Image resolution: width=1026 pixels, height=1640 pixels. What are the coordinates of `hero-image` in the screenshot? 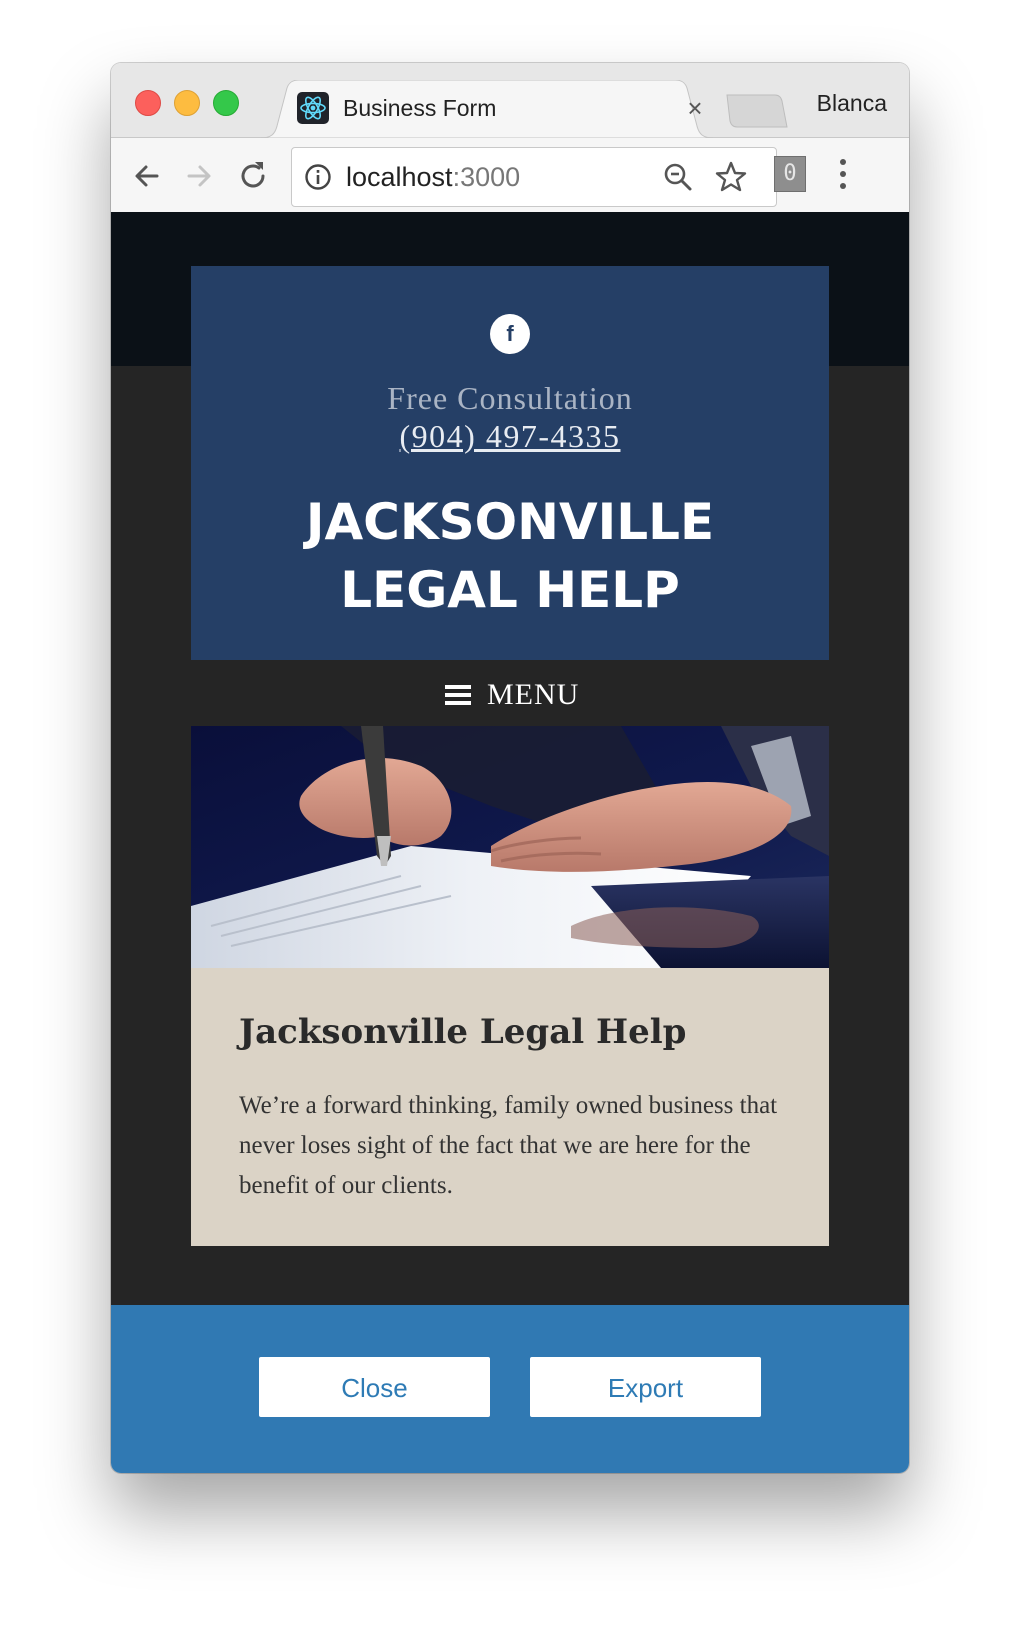 It's located at (510, 847).